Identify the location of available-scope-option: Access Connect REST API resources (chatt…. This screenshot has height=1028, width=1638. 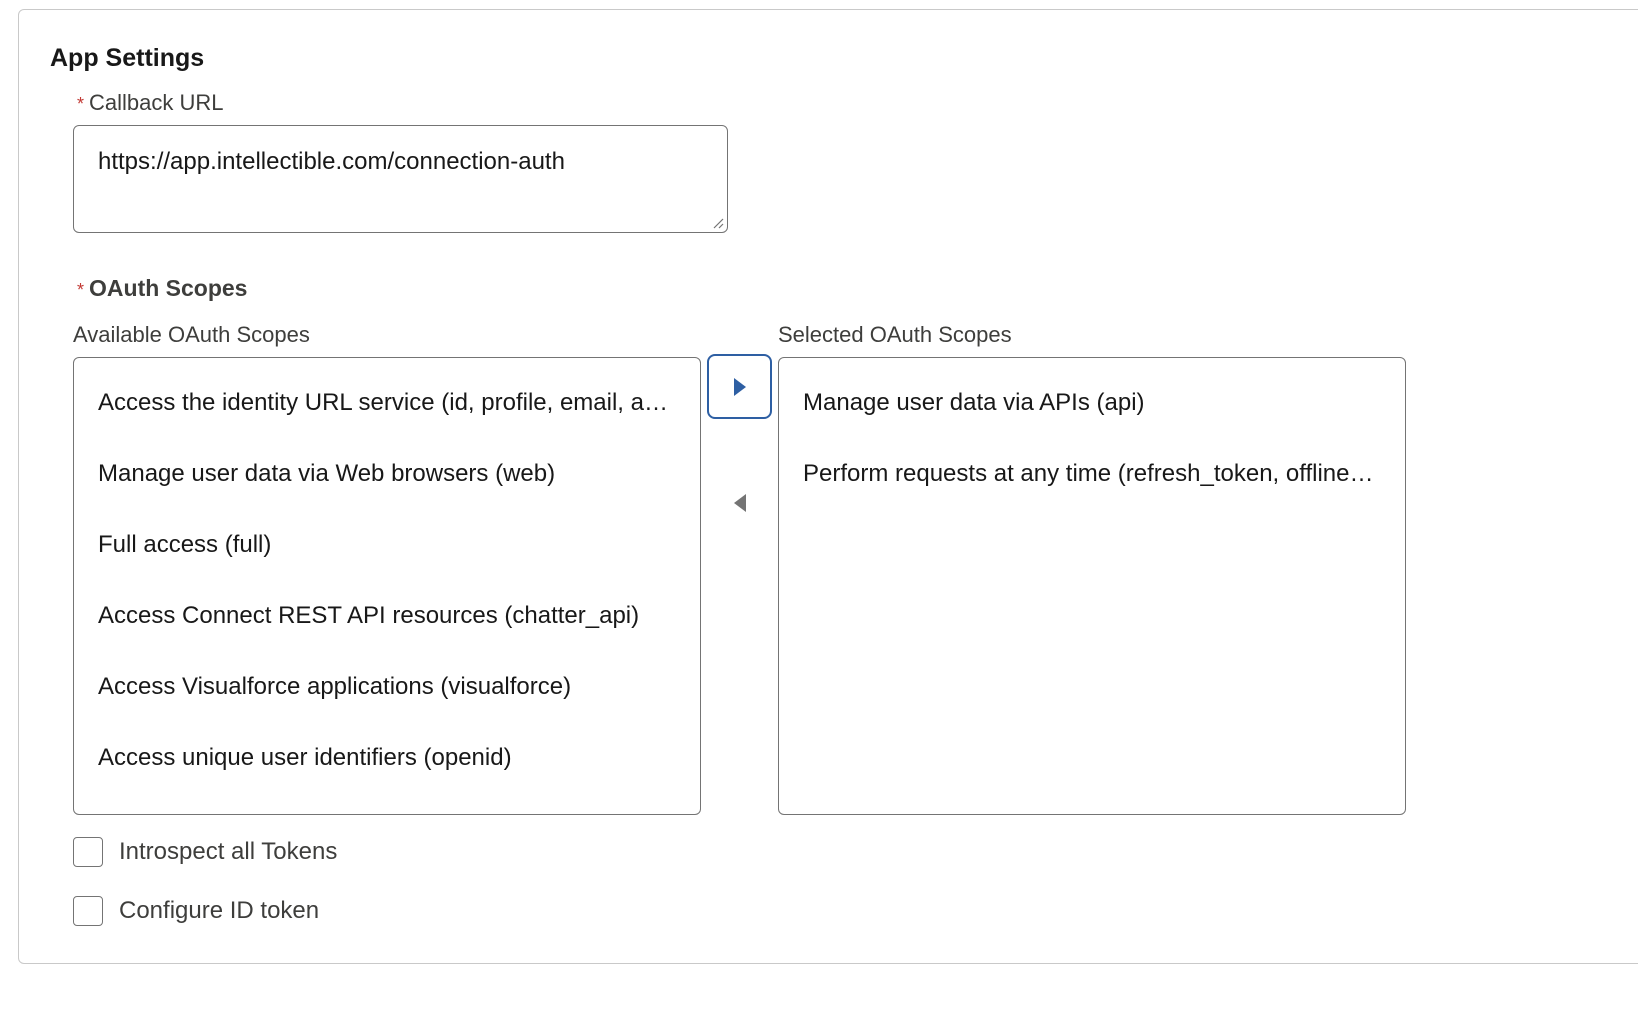
(387, 615).